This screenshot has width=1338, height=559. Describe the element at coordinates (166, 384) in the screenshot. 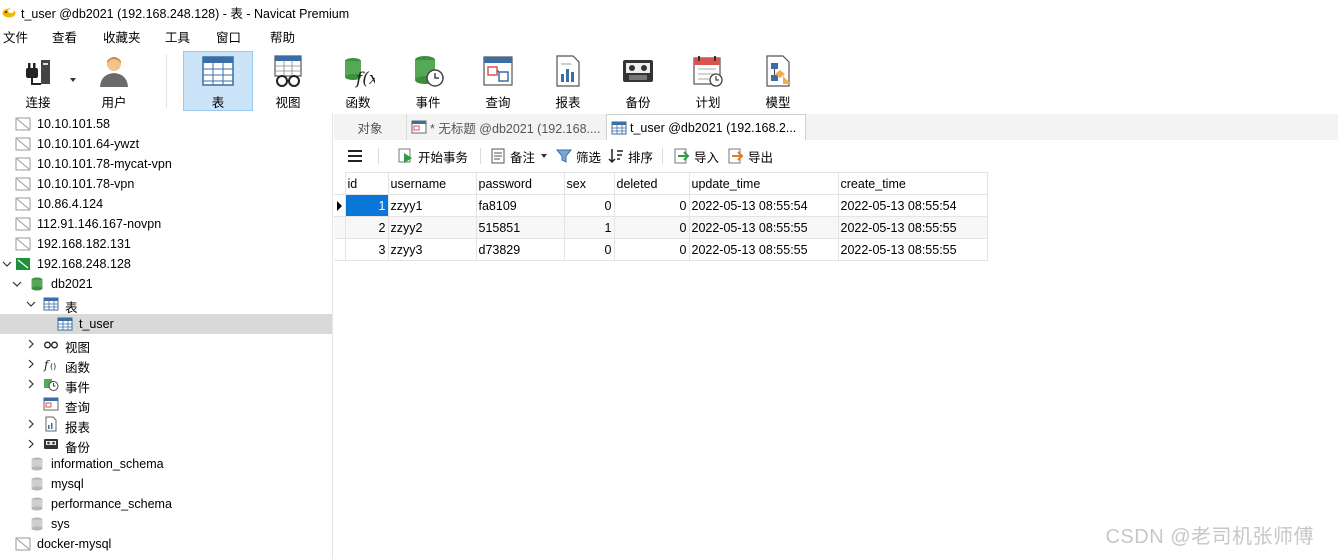

I see `tree-events-folder: 事件` at that location.